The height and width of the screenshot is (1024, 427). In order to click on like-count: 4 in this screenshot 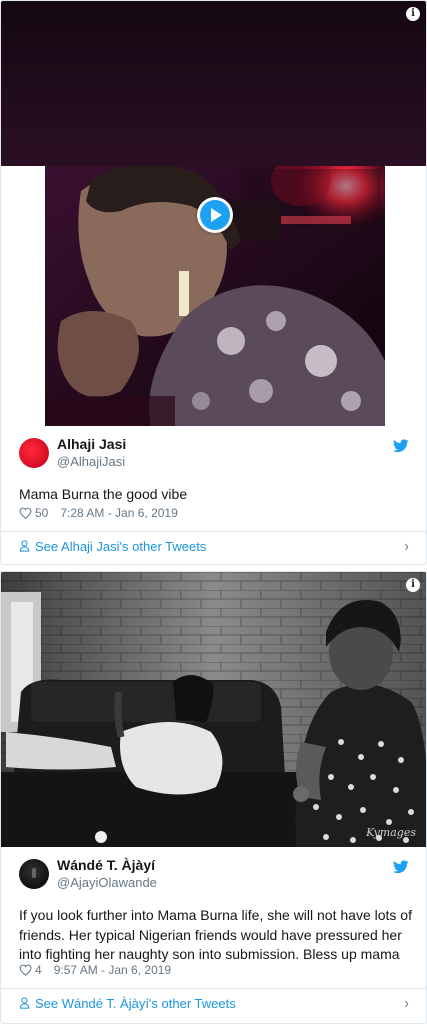, I will do `click(38, 970)`.